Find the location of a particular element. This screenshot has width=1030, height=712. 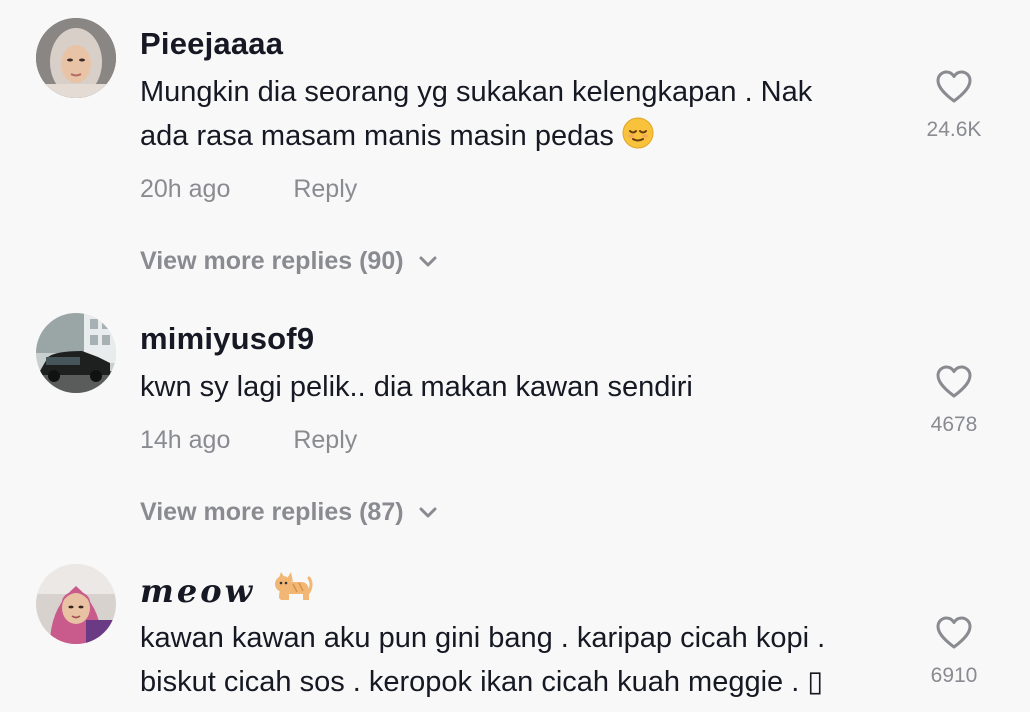

comment-username: mimiyusof9 is located at coordinates (227, 339).